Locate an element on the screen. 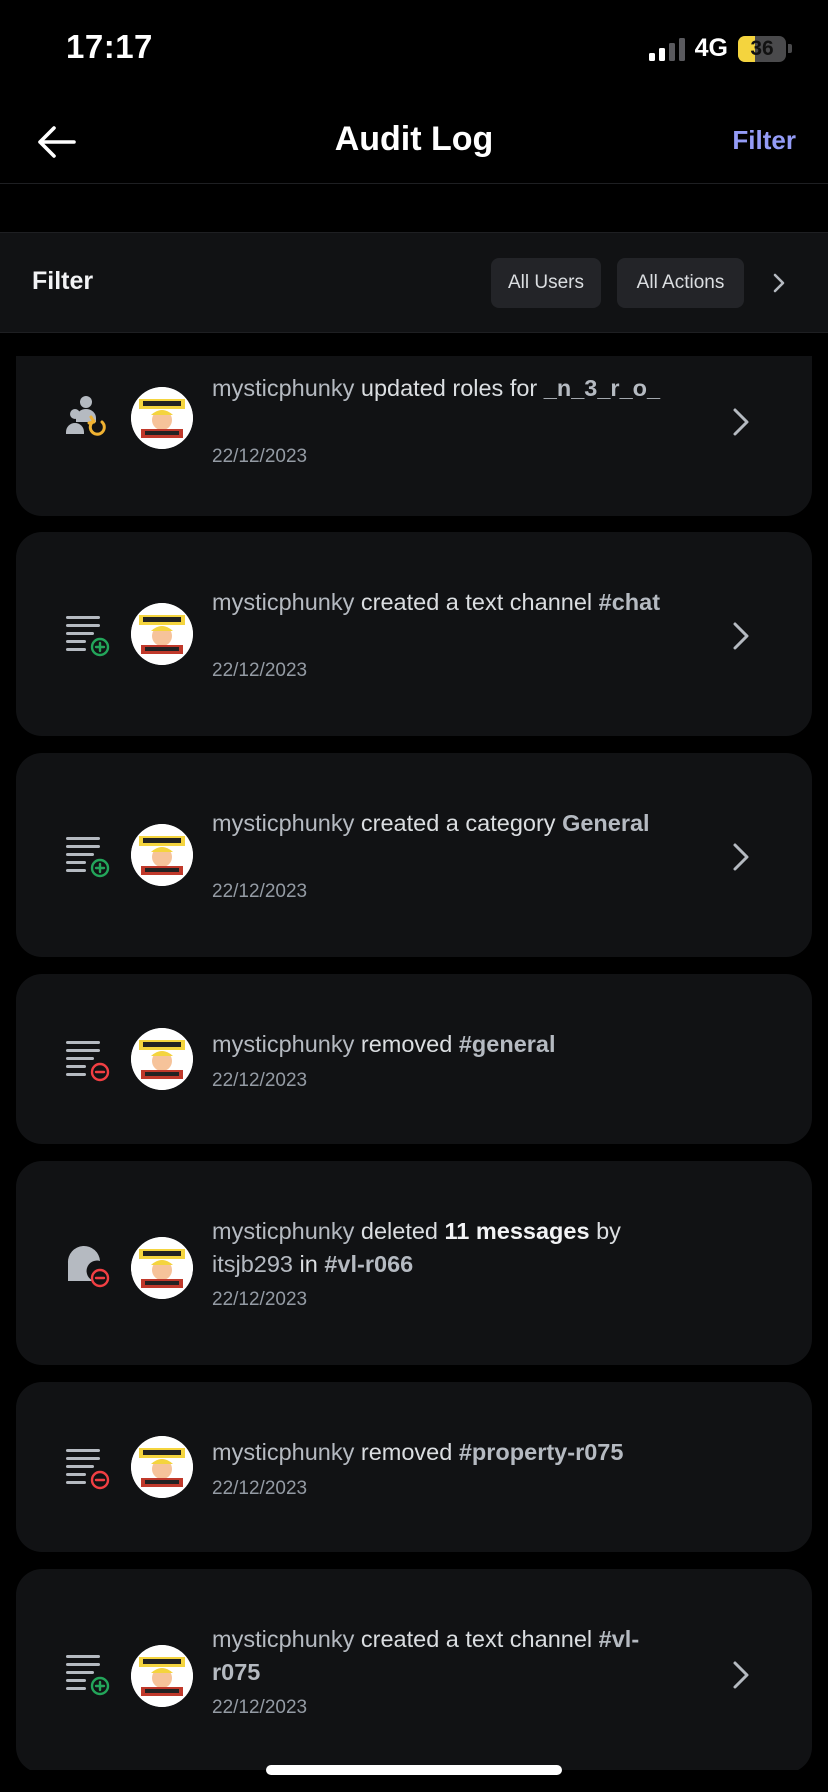  entry-target: #general is located at coordinates (507, 1044).